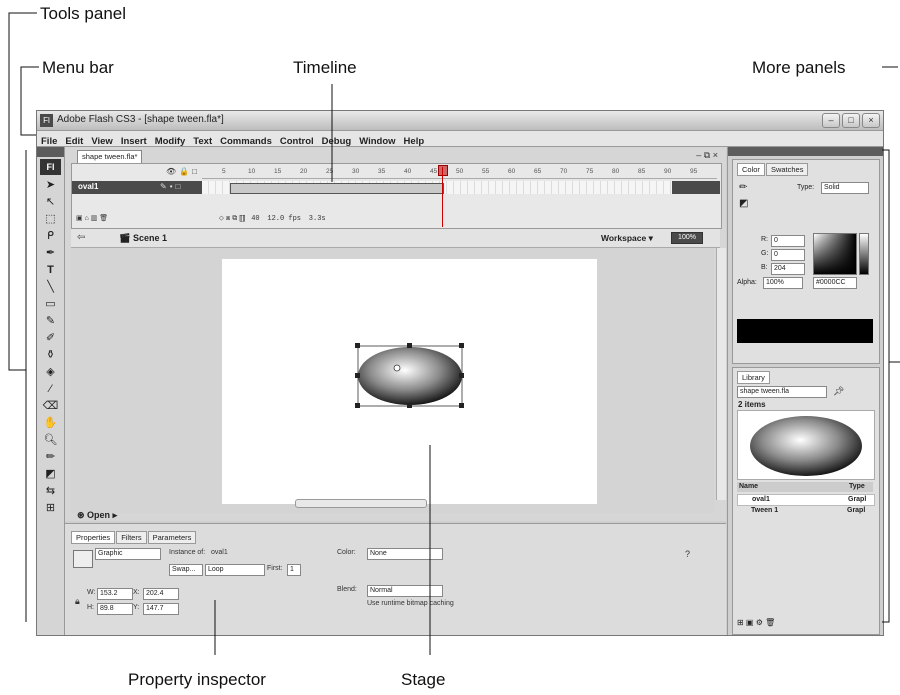  Describe the element at coordinates (297, 140) in the screenshot. I see `menu-control: Control` at that location.